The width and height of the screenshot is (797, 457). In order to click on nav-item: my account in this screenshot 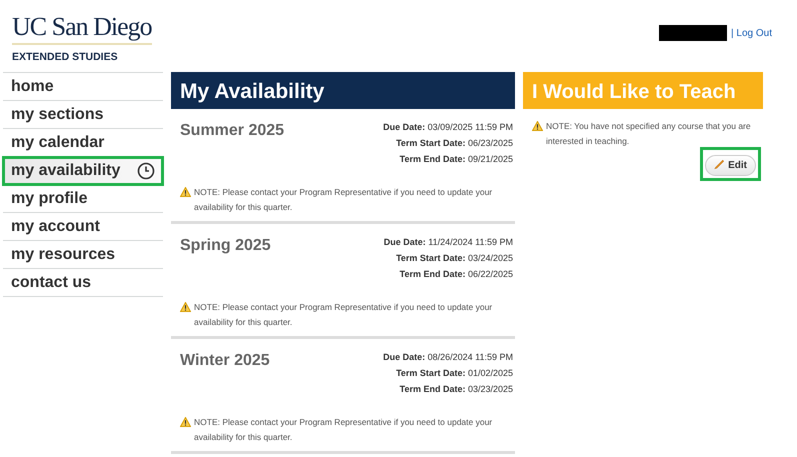, I will do `click(83, 227)`.